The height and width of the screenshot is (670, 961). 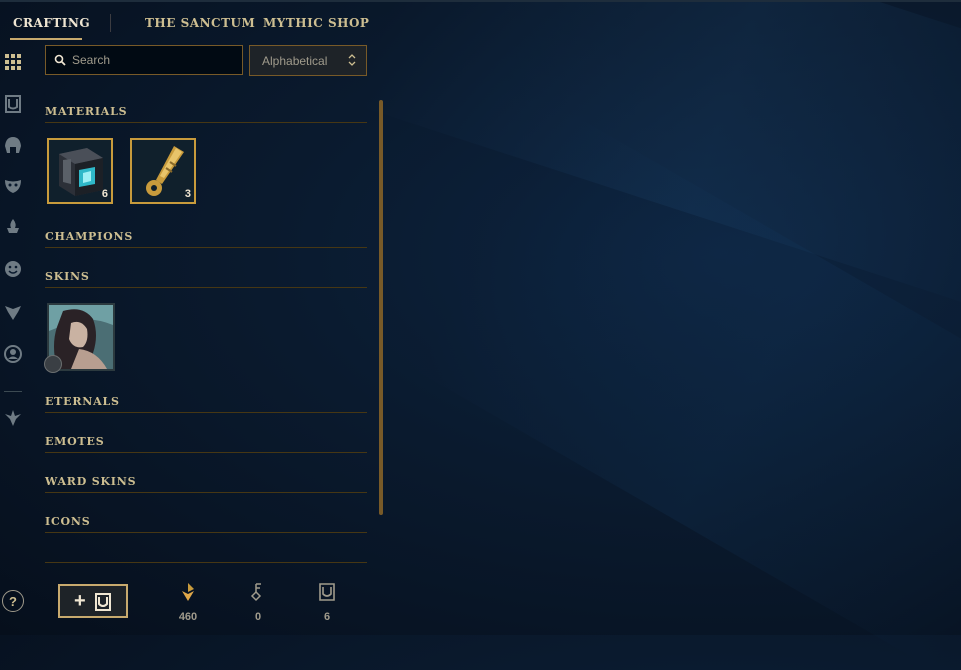 What do you see at coordinates (67, 276) in the screenshot?
I see `section-title: SKINS` at bounding box center [67, 276].